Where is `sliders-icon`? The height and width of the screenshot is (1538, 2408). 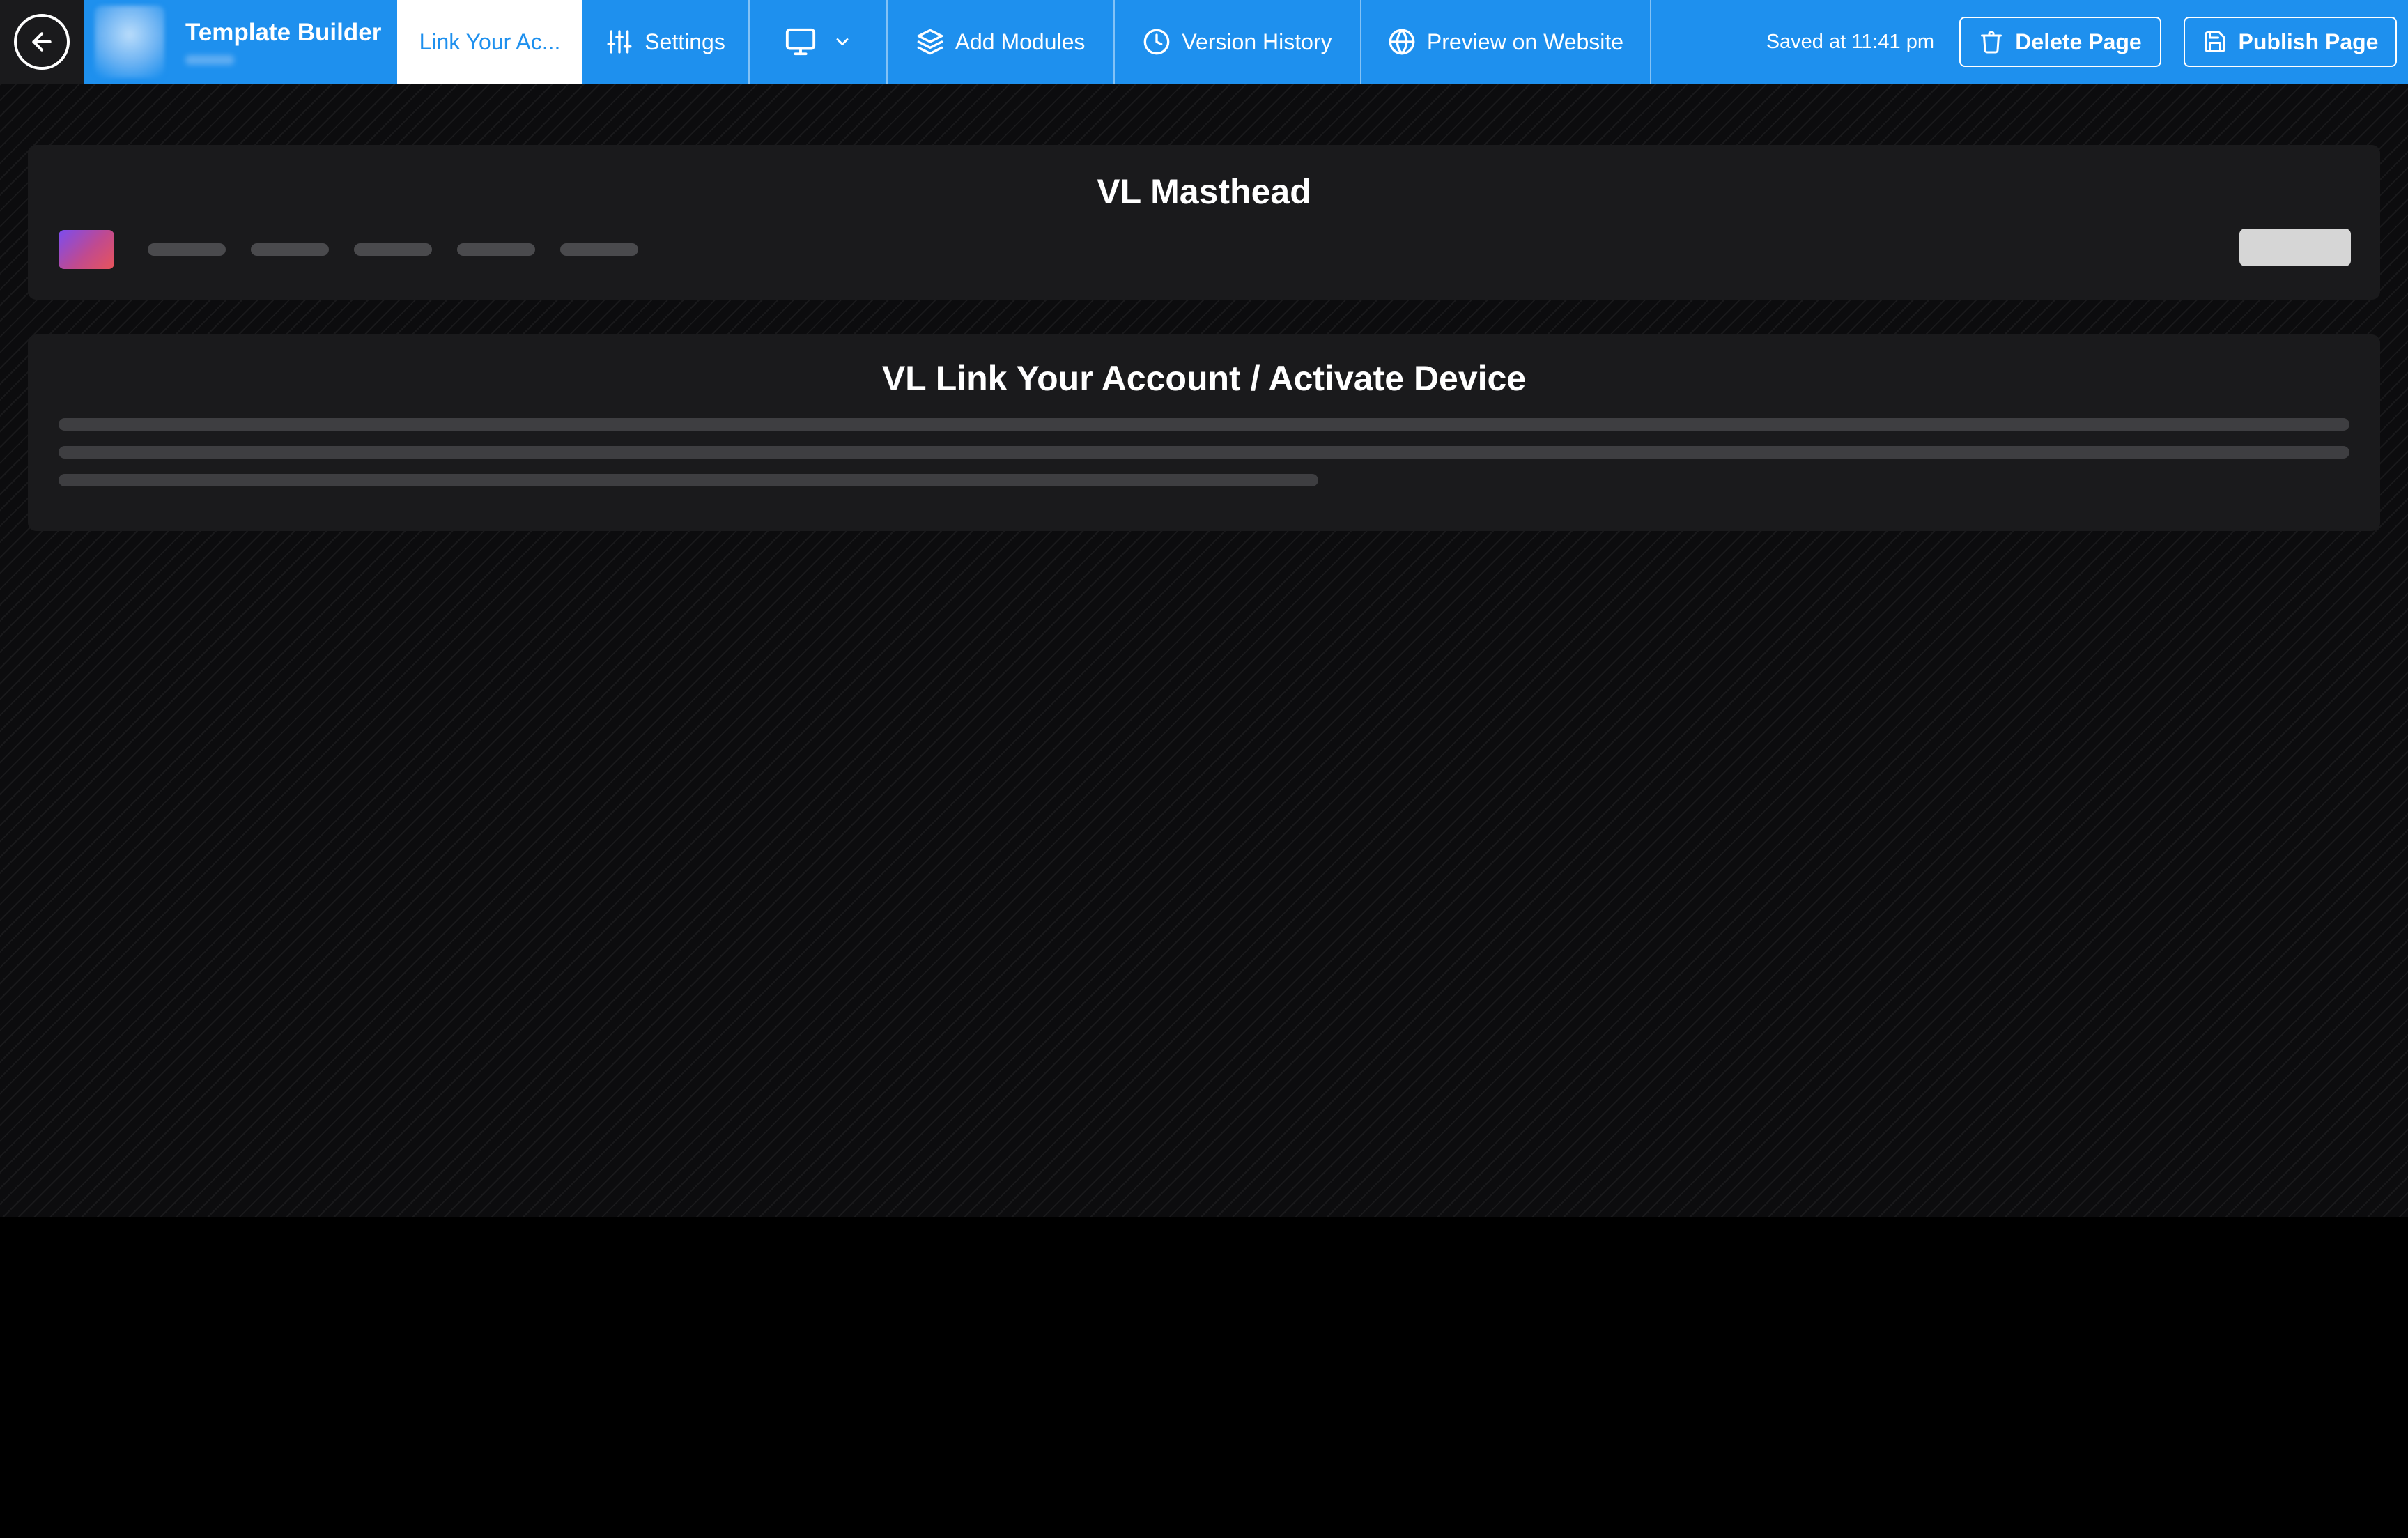
sliders-icon is located at coordinates (619, 42).